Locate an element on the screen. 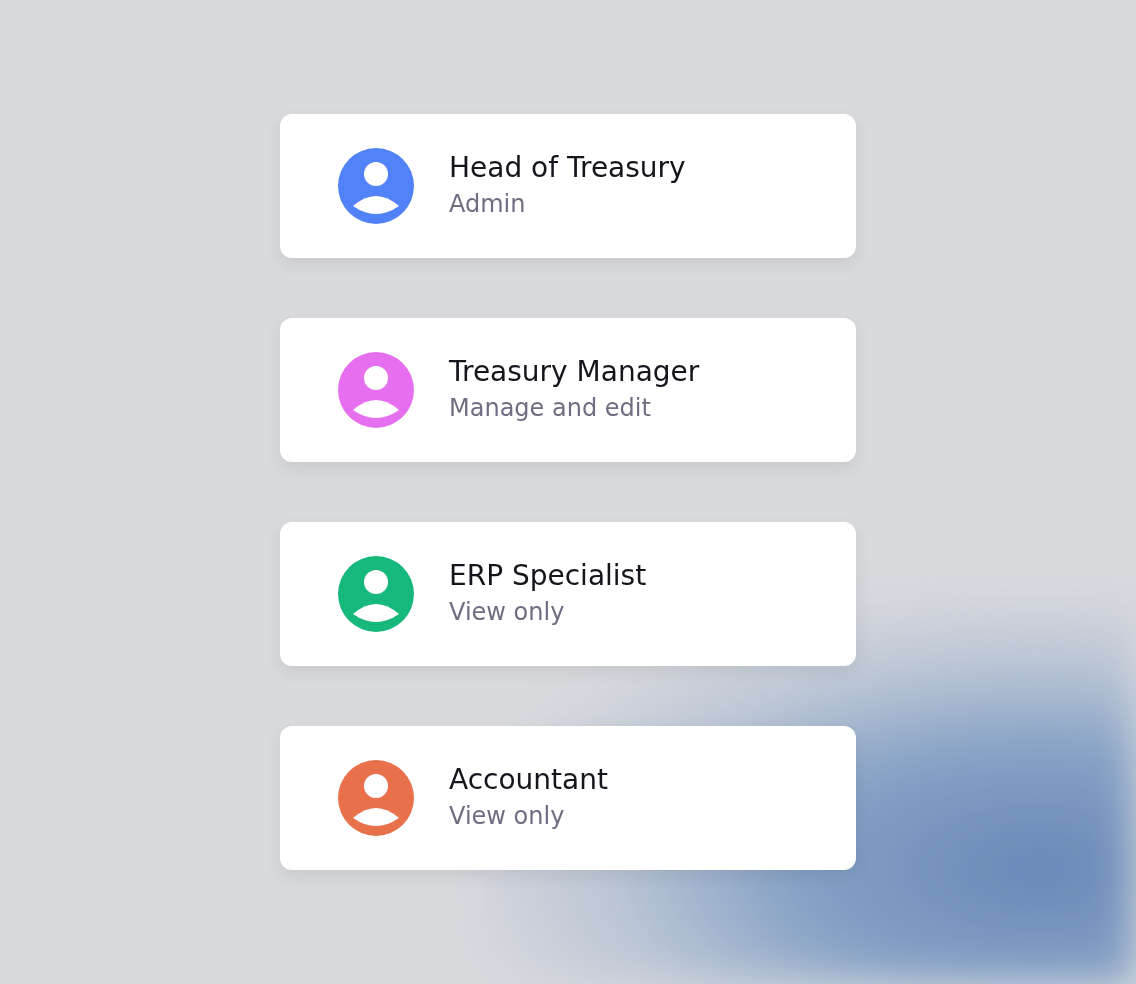 The height and width of the screenshot is (984, 1136). permission-label: Admin is located at coordinates (488, 203).